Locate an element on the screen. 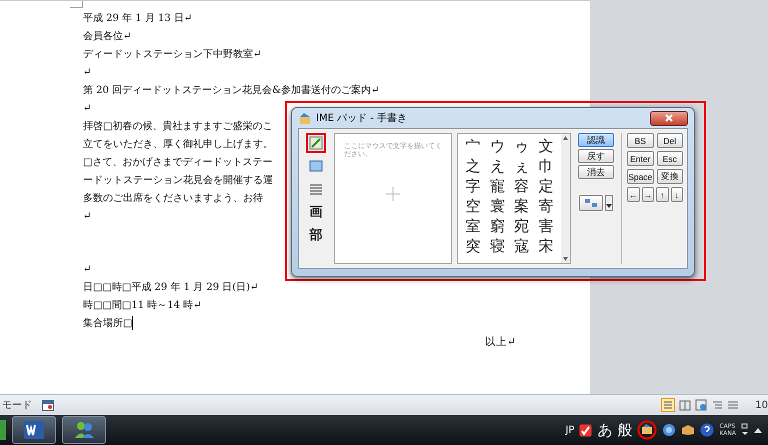 The width and height of the screenshot is (768, 445). arrow-key: → is located at coordinates (648, 194).